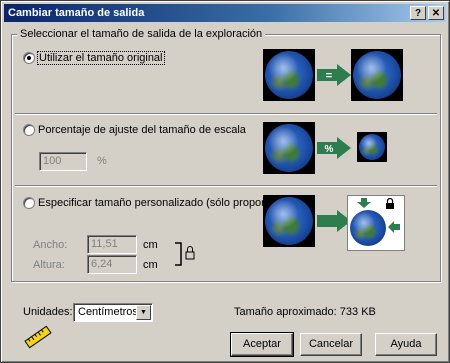 This screenshot has width=450, height=363. I want to click on help-title-button: ?, so click(418, 13).